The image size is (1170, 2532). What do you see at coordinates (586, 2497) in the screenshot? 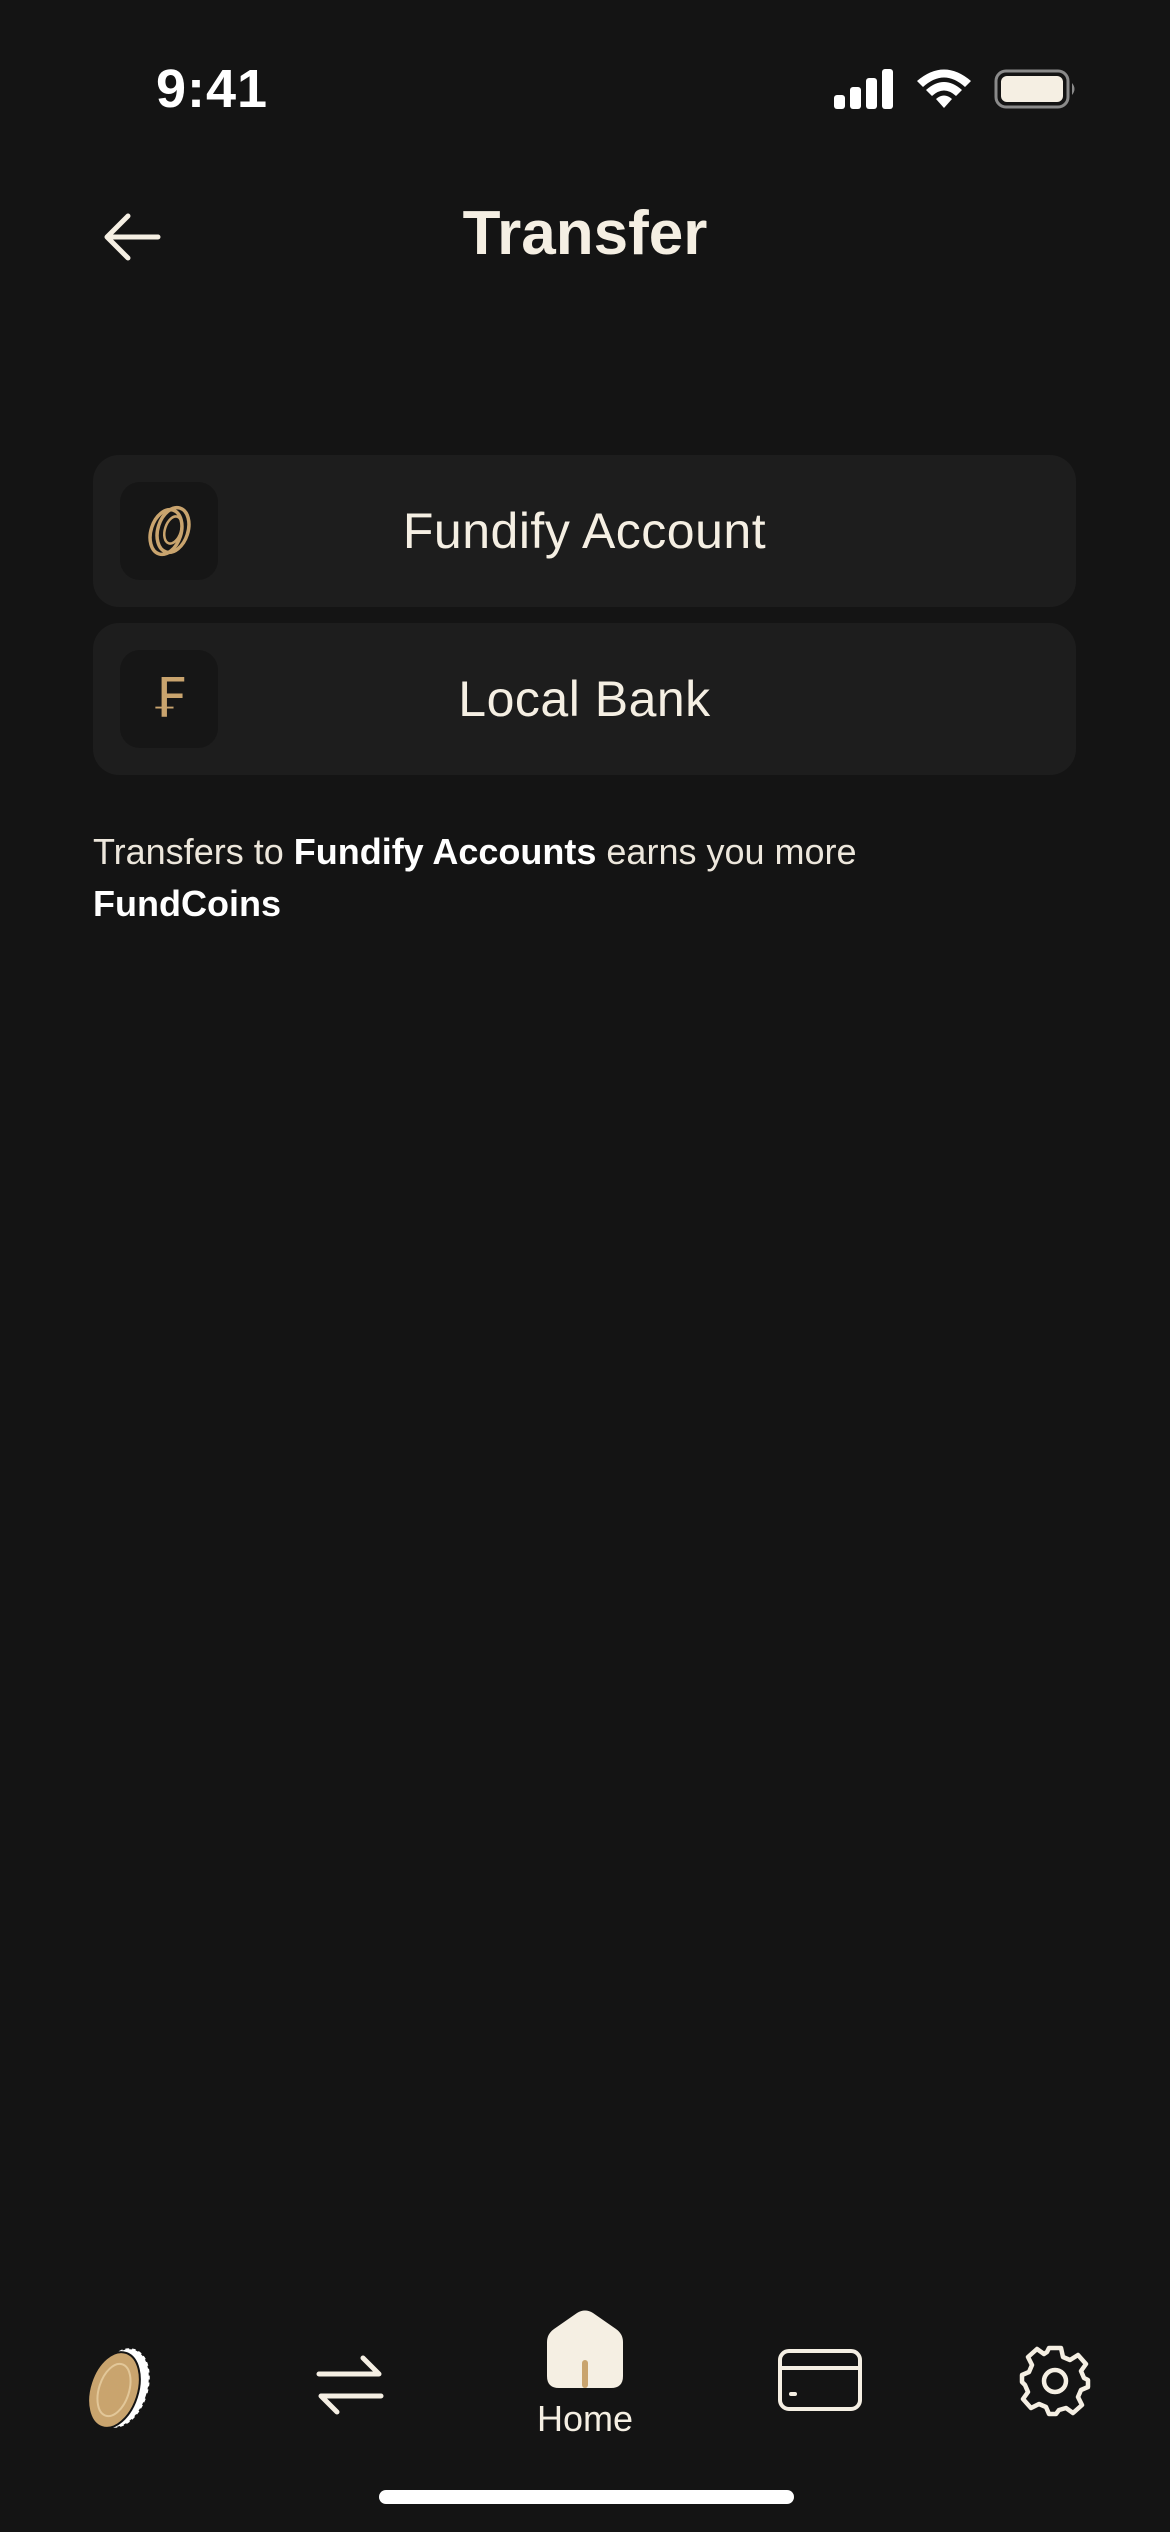
I see `home-indicator` at bounding box center [586, 2497].